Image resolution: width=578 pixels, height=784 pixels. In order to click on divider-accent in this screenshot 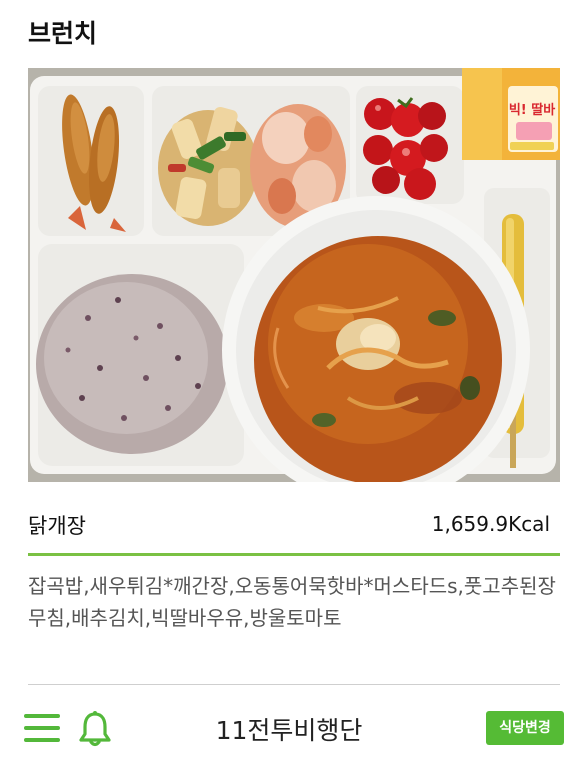, I will do `click(294, 554)`.